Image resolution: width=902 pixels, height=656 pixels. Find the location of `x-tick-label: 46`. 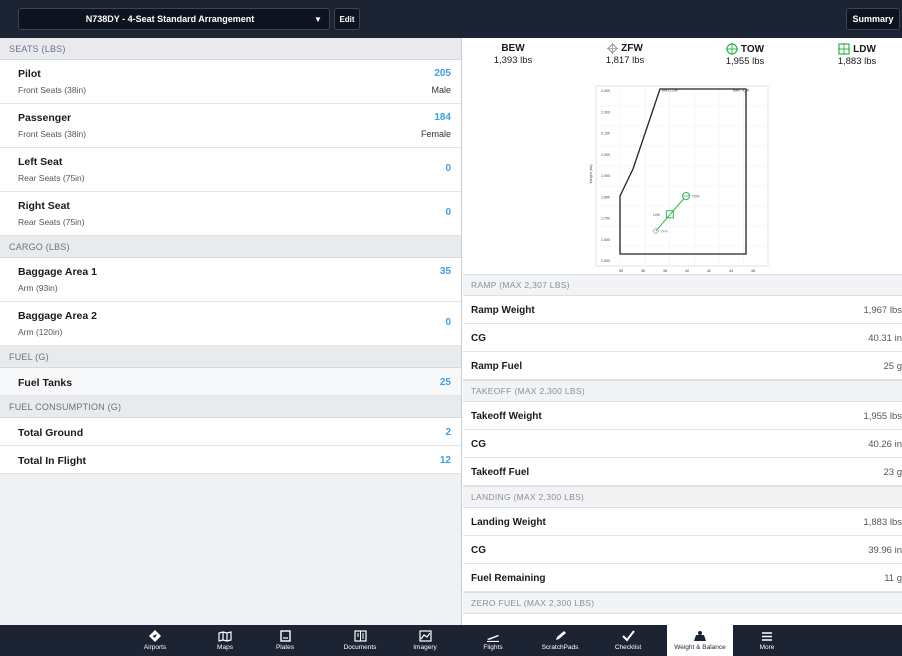

x-tick-label: 46 is located at coordinates (753, 271).